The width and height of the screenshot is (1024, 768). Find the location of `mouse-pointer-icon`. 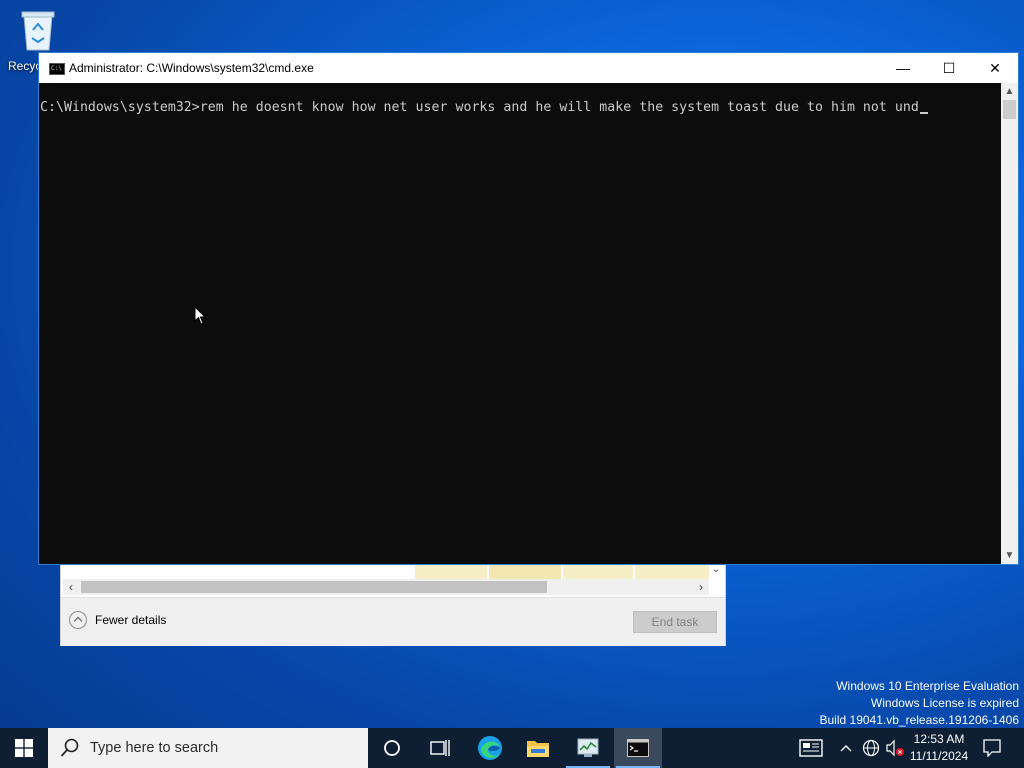

mouse-pointer-icon is located at coordinates (200, 315).